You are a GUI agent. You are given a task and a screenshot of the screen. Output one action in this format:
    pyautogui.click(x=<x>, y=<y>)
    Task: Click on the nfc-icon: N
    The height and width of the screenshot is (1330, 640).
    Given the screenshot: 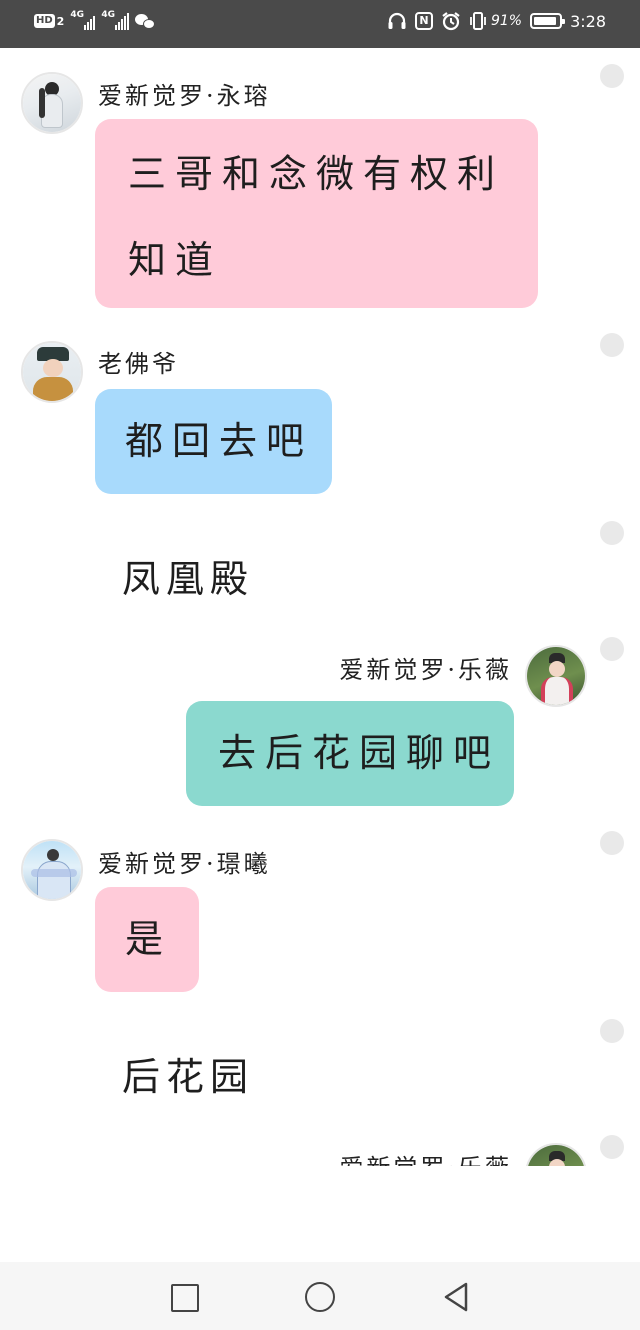 What is the action you would take?
    pyautogui.click(x=423, y=21)
    